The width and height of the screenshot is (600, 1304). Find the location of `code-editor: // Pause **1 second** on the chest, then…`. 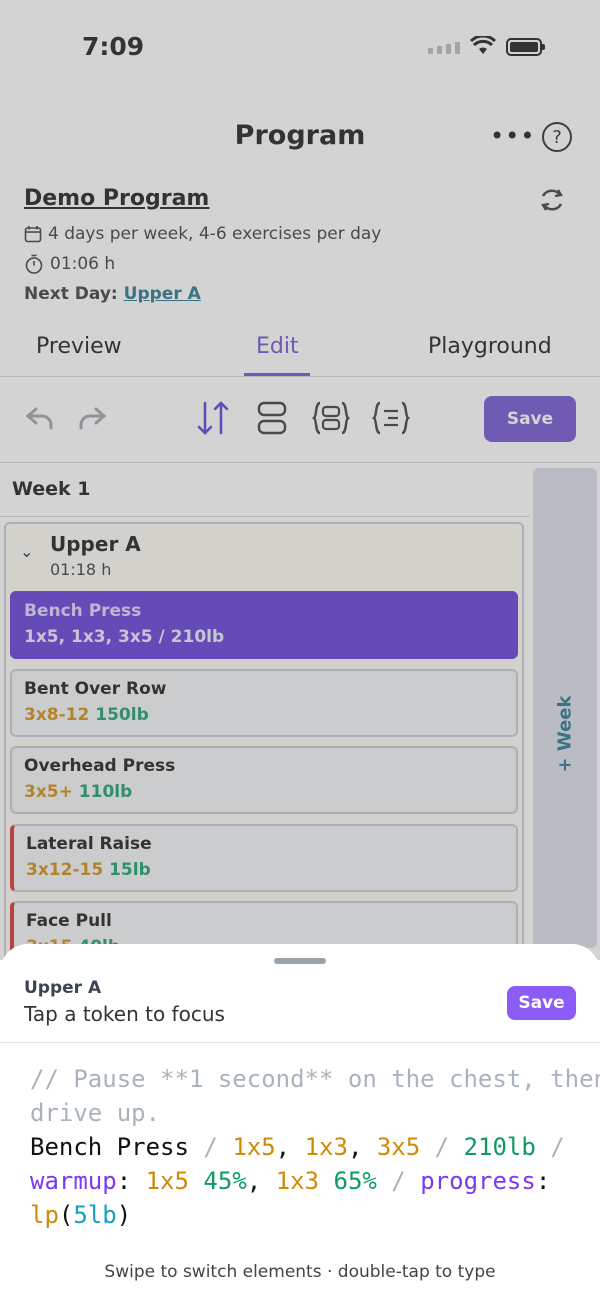

code-editor: // Pause **1 second** on the chest, then… is located at coordinates (315, 1147).